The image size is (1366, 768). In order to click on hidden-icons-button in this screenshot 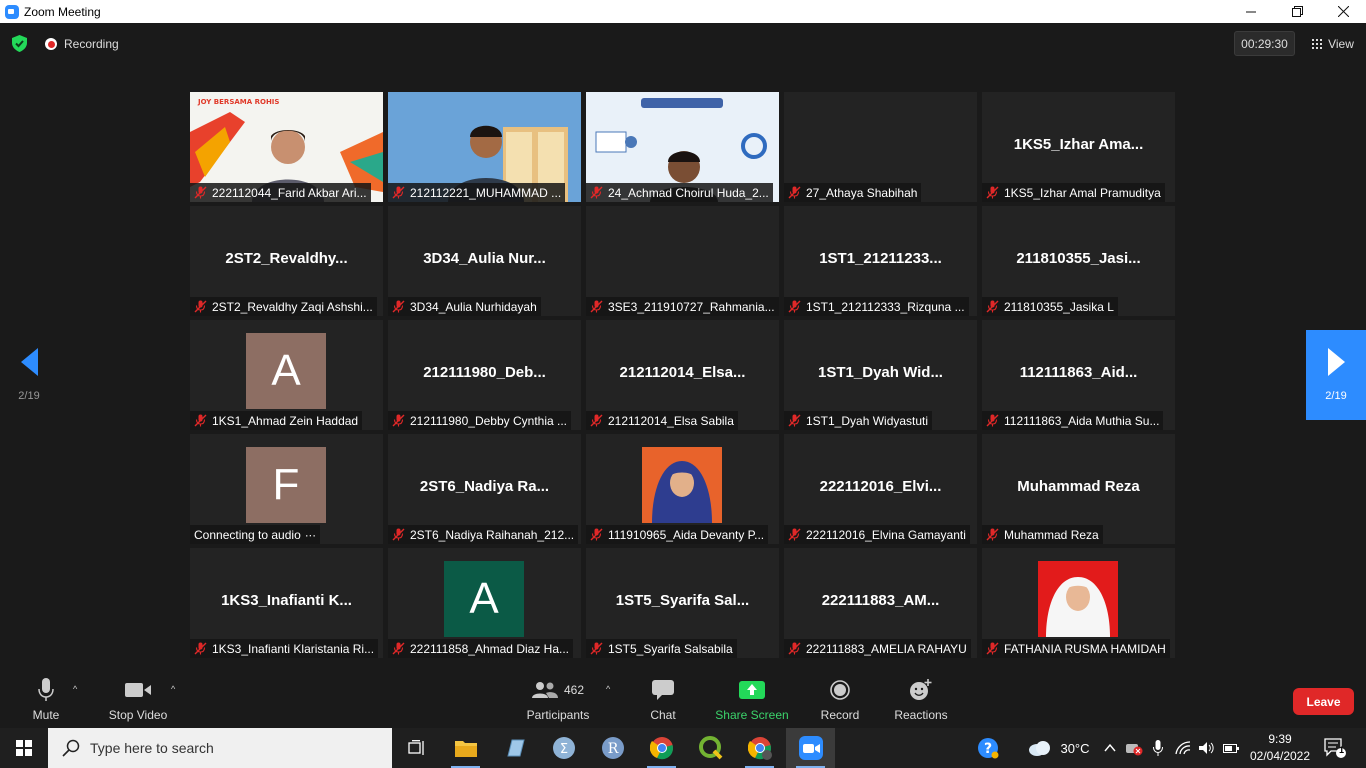, I will do `click(1110, 748)`.